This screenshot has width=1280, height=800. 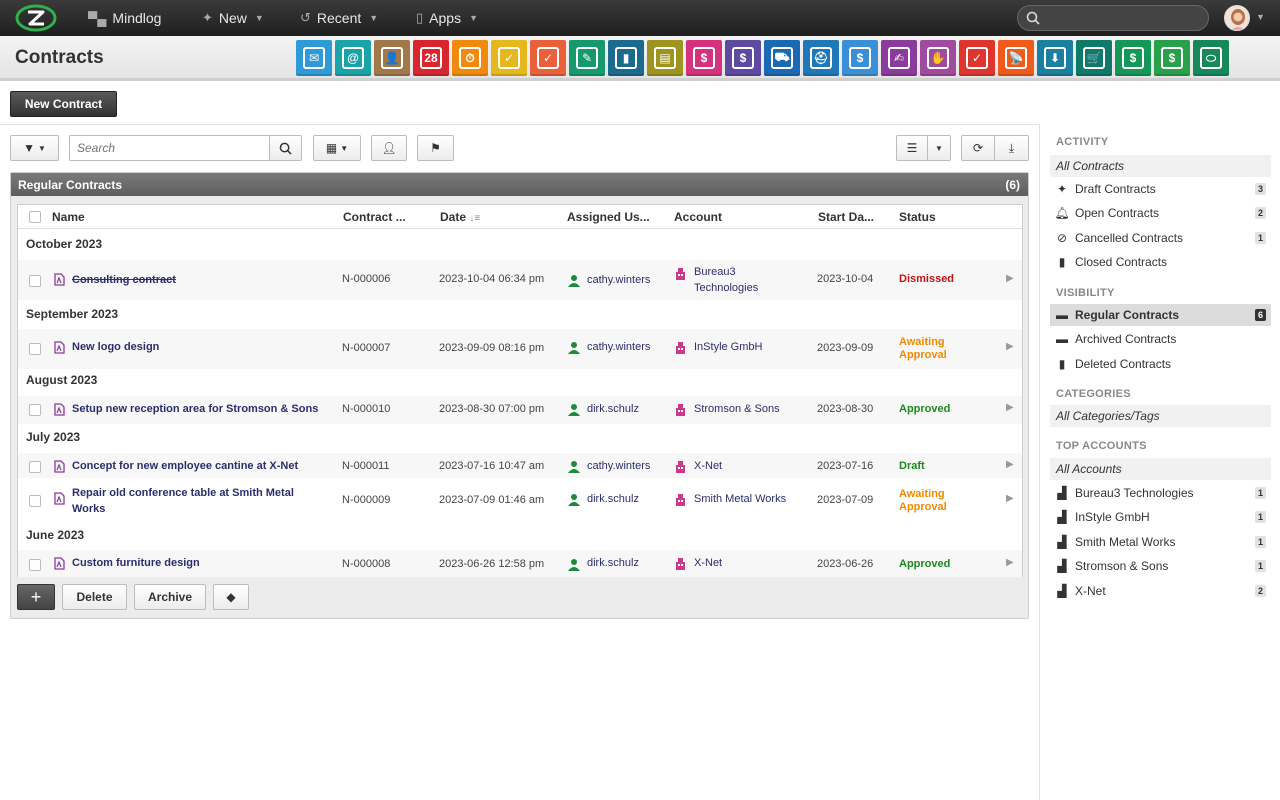 I want to click on avatar, so click(x=1237, y=18).